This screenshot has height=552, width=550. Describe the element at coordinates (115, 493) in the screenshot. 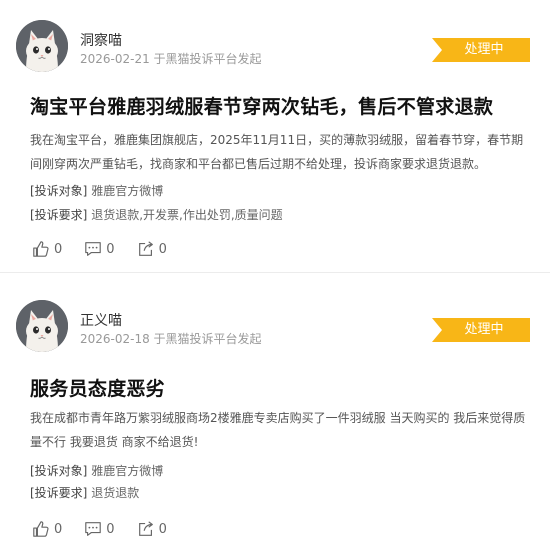

I see `complaint-demand-value: 退货退款` at that location.